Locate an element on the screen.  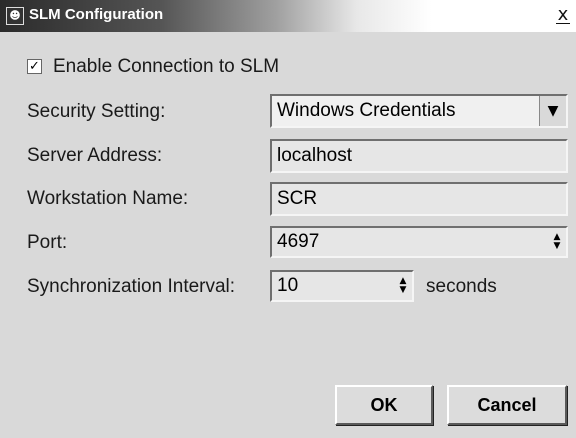
server-address-value: localhost is located at coordinates (314, 155).